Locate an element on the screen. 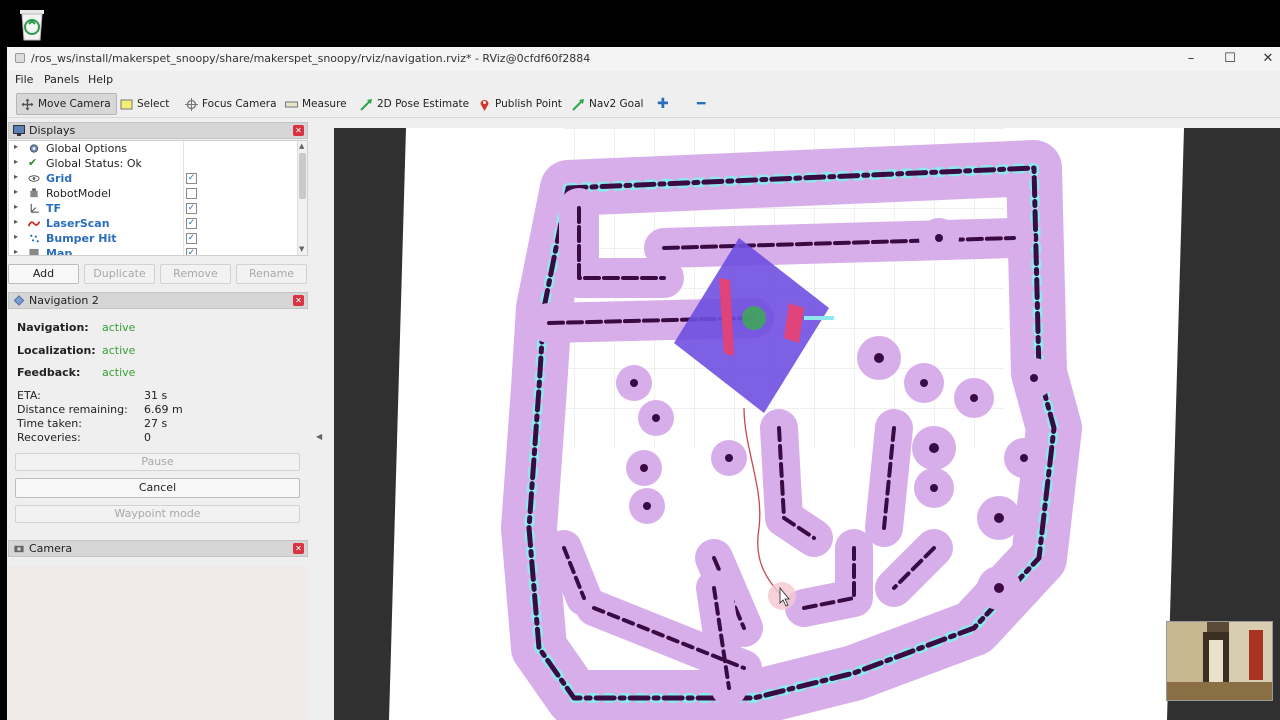 The image size is (1280, 720). feedback-status-value: active is located at coordinates (119, 372).